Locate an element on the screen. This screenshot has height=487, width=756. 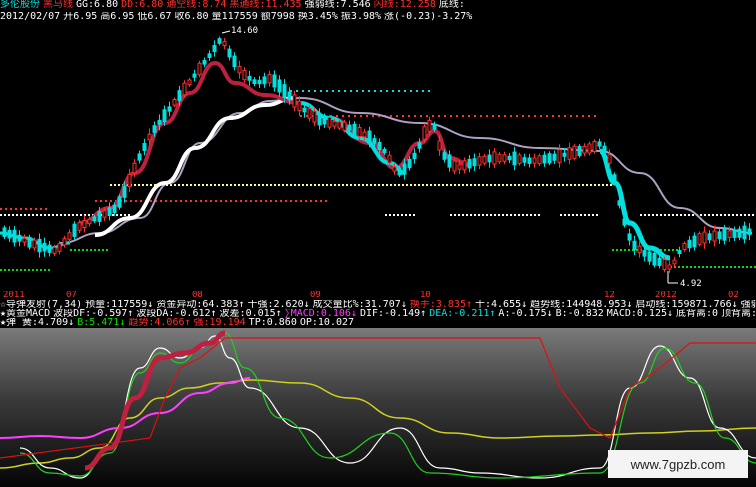
site-watermark: www.7gpzb.com is located at coordinates (678, 464).